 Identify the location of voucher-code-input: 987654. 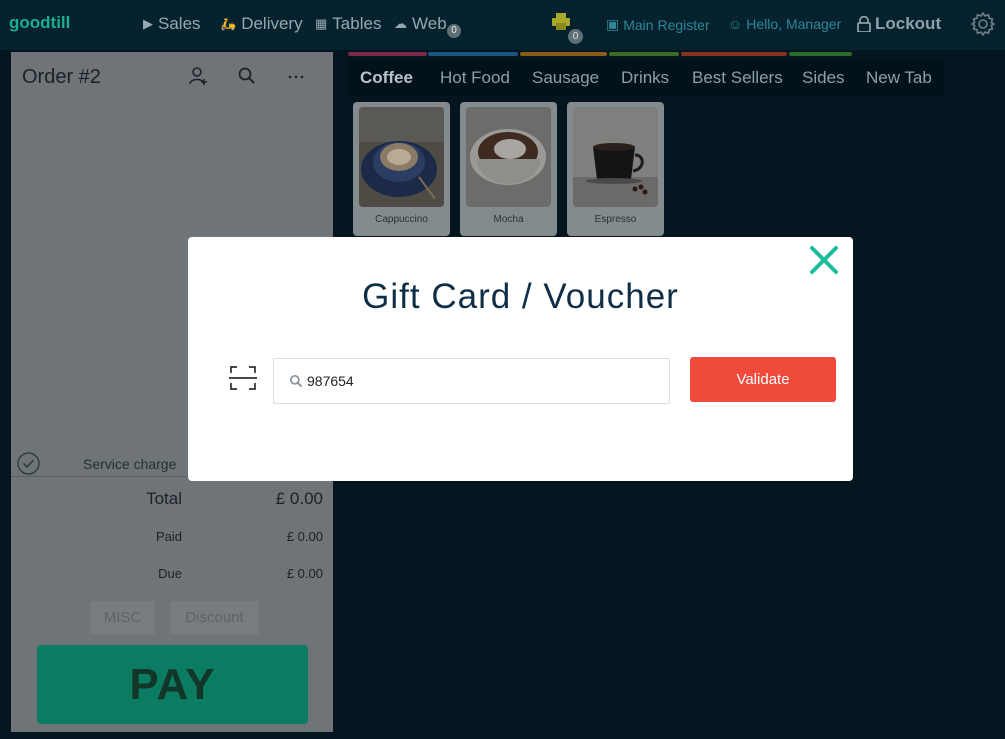
(471, 381).